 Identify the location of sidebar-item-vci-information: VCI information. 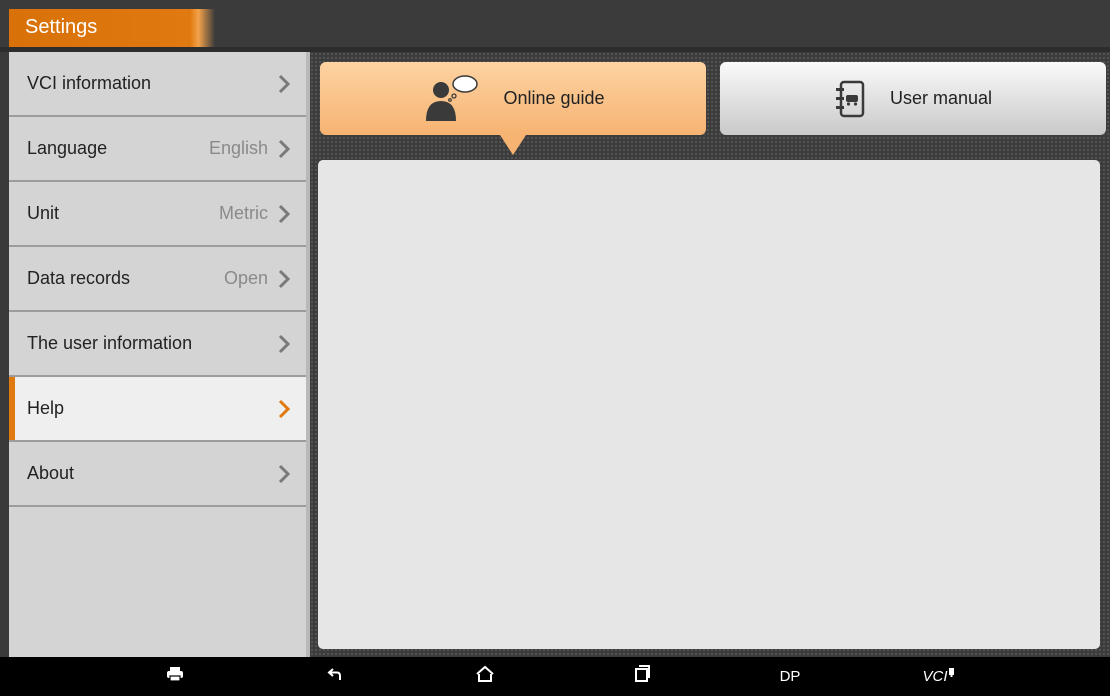
(157, 84).